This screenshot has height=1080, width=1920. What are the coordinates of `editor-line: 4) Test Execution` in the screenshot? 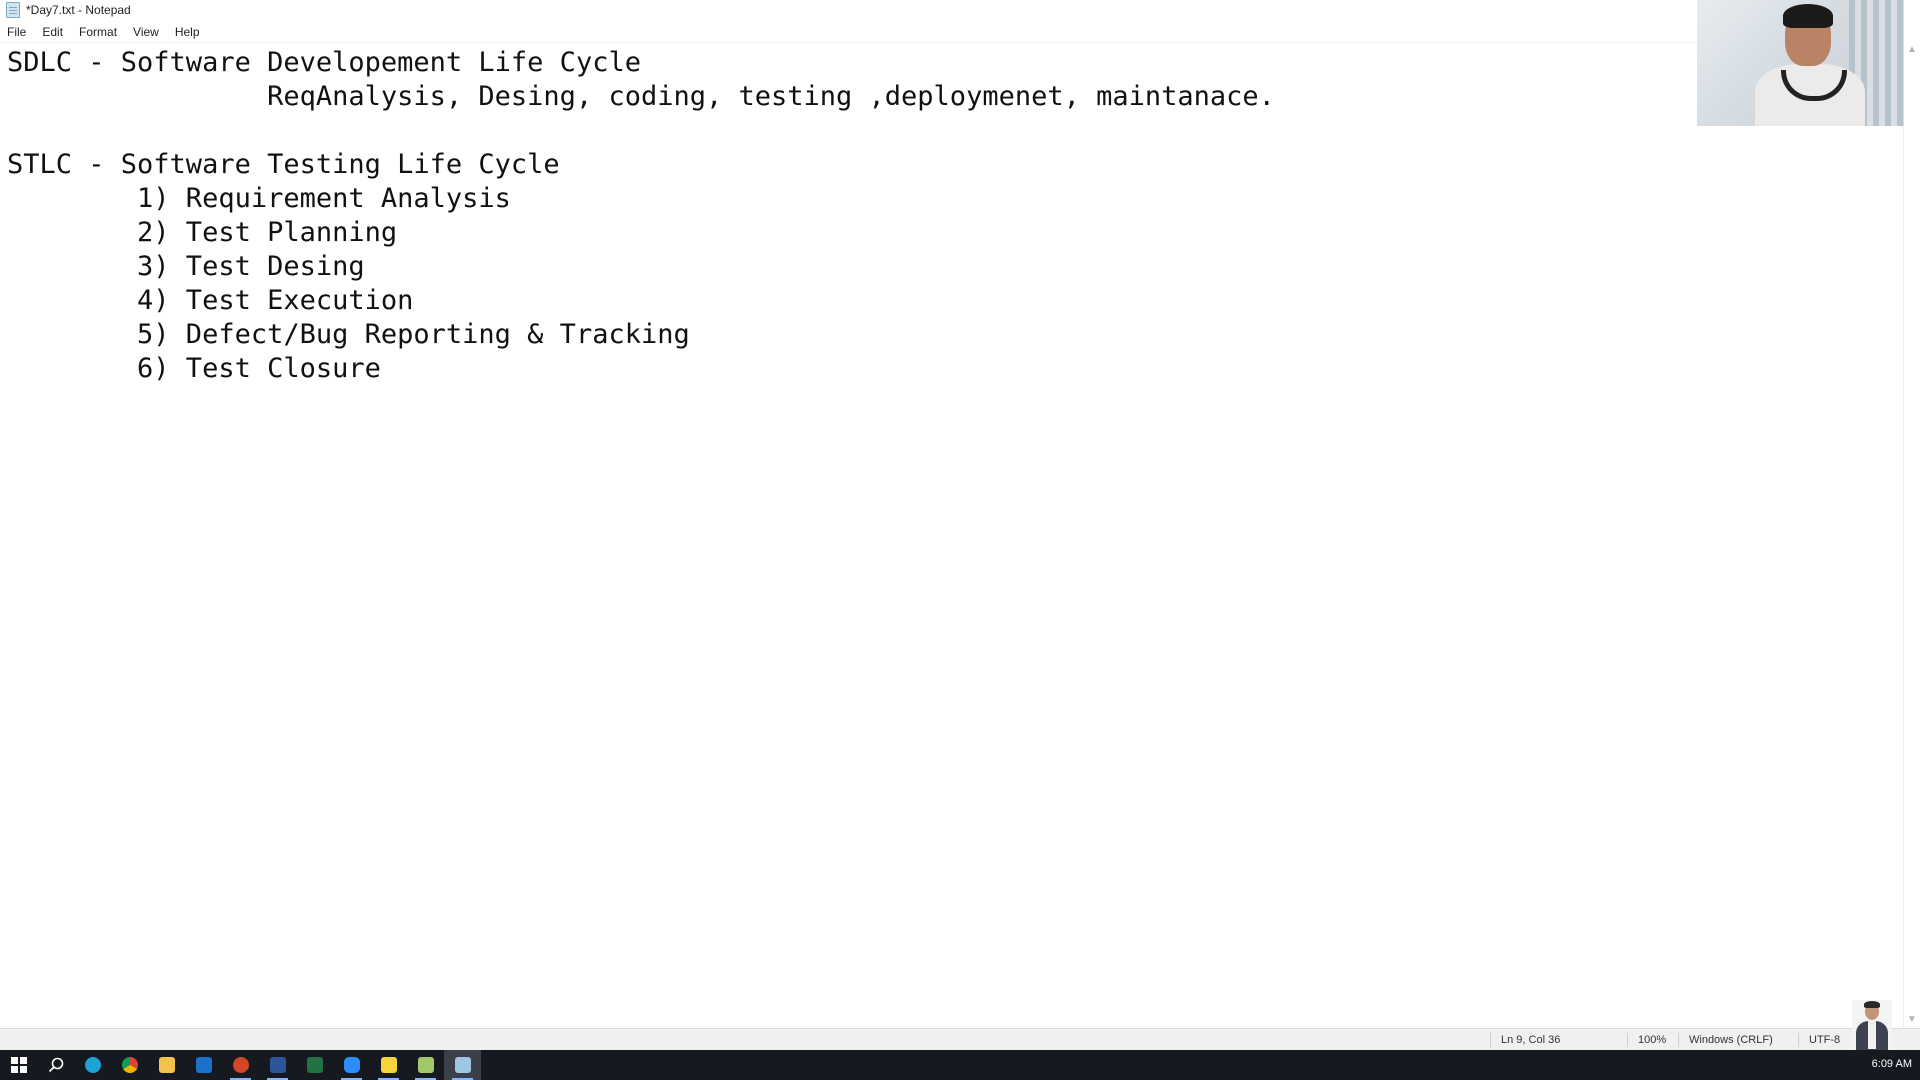 It's located at (210, 300).